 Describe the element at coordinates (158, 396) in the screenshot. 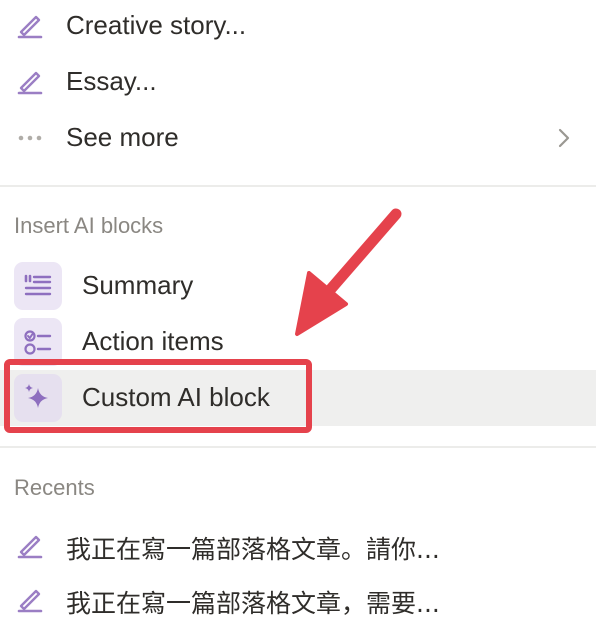

I see `annotation-highlight-box` at that location.